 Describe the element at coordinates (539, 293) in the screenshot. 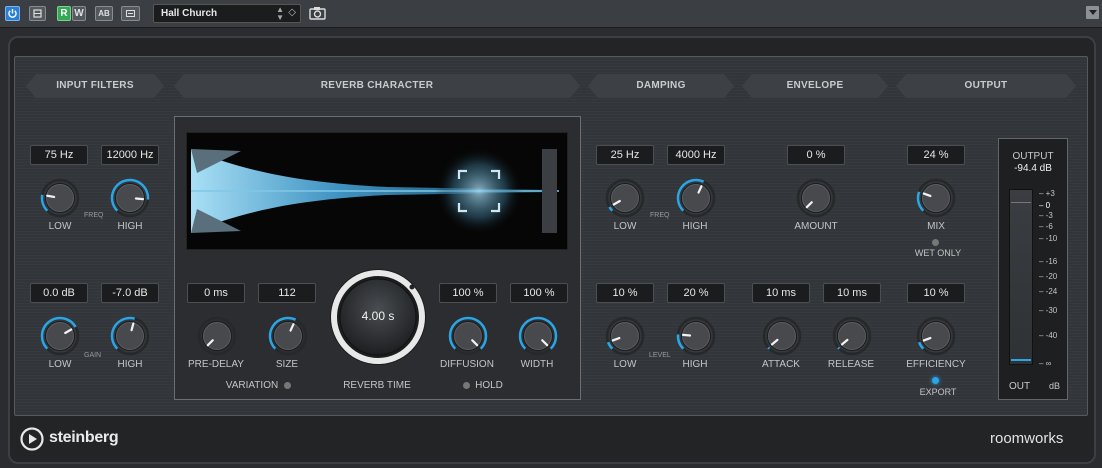

I see `width-value: 100 %` at that location.